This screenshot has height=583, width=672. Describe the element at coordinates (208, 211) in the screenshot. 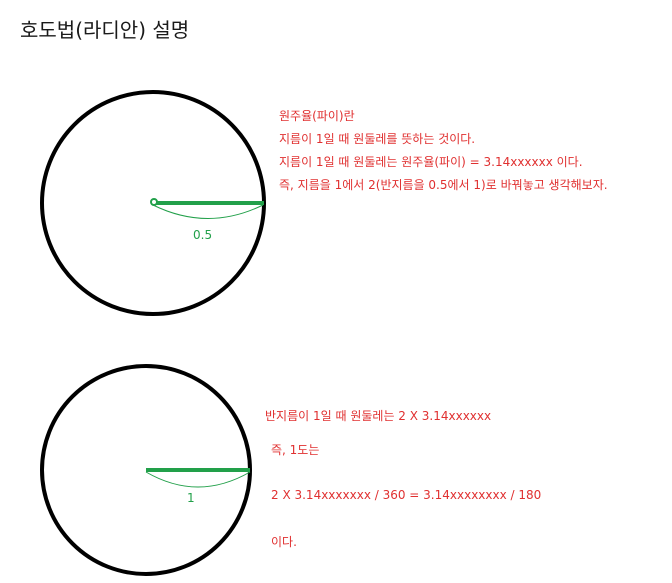

I see `top-radius-brace` at that location.